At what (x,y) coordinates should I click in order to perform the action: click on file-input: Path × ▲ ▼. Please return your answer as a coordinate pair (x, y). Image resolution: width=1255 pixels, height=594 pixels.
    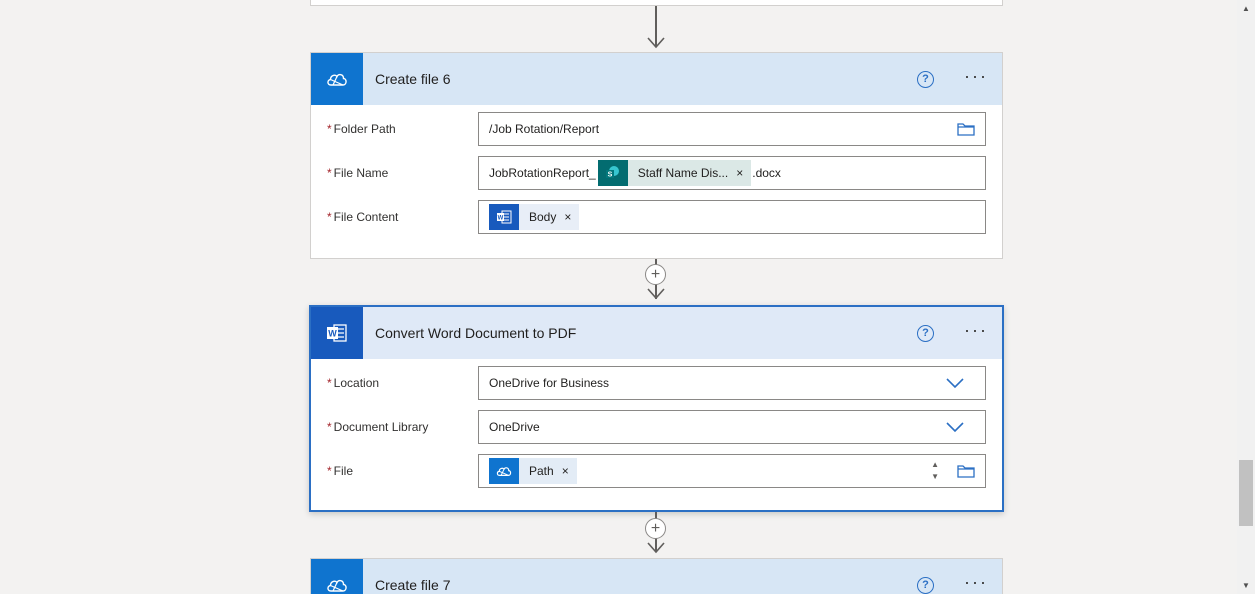
    Looking at the image, I should click on (732, 471).